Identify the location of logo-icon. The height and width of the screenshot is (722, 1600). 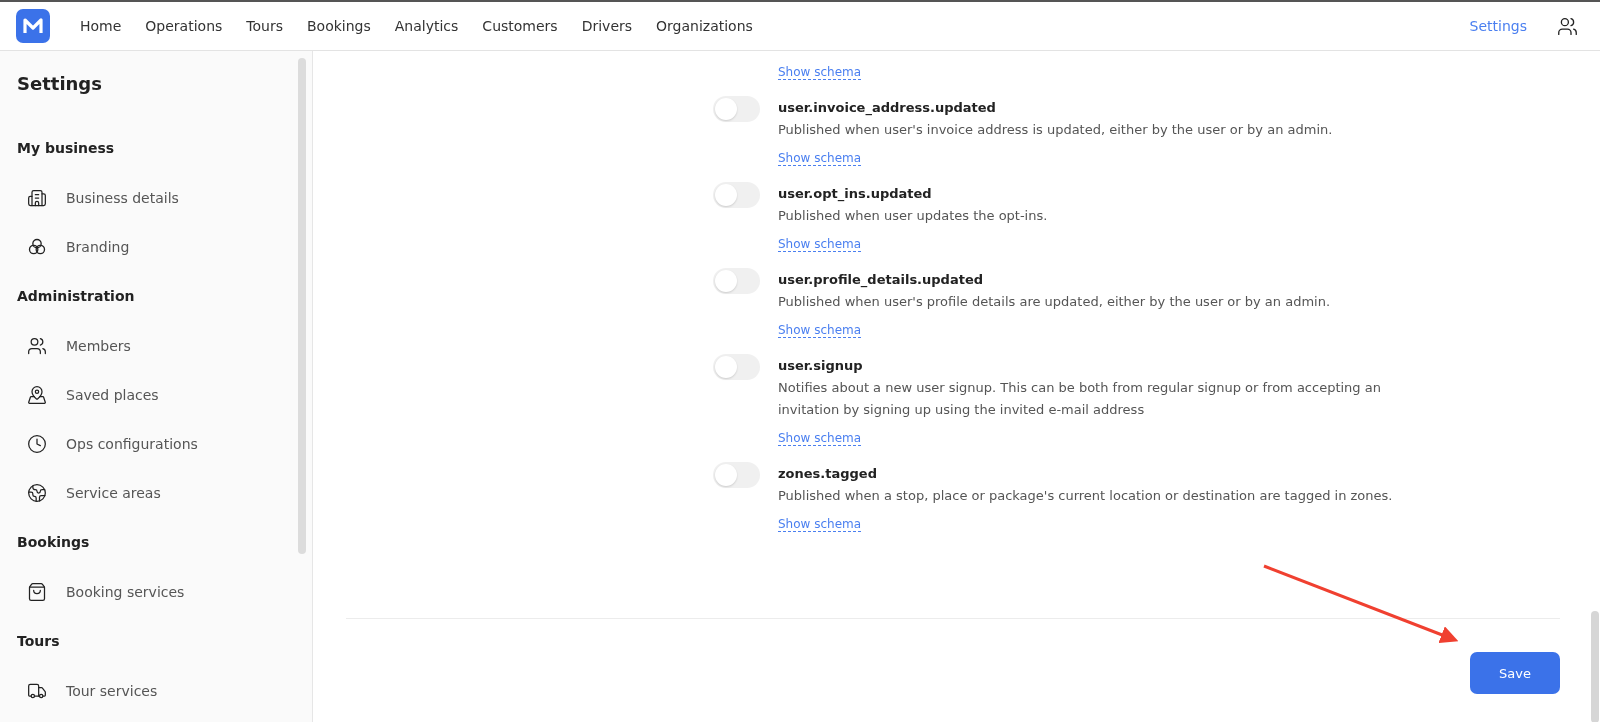
(33, 26).